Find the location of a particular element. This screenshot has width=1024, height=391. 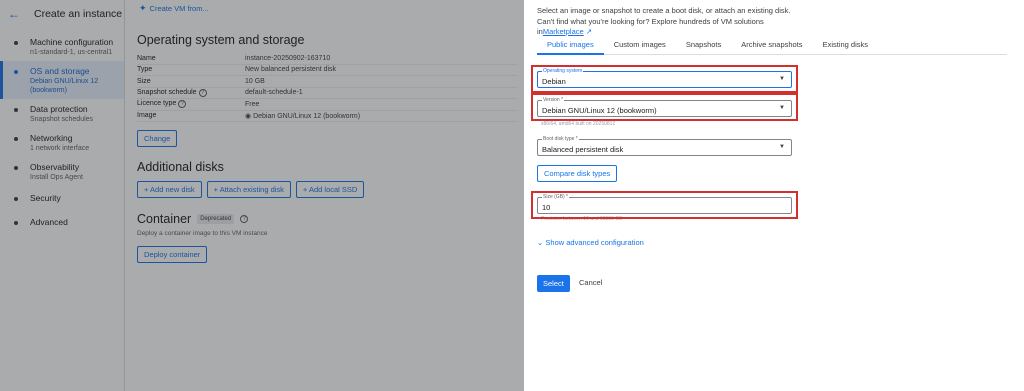

step-sub: (bookworm) is located at coordinates (48, 90).